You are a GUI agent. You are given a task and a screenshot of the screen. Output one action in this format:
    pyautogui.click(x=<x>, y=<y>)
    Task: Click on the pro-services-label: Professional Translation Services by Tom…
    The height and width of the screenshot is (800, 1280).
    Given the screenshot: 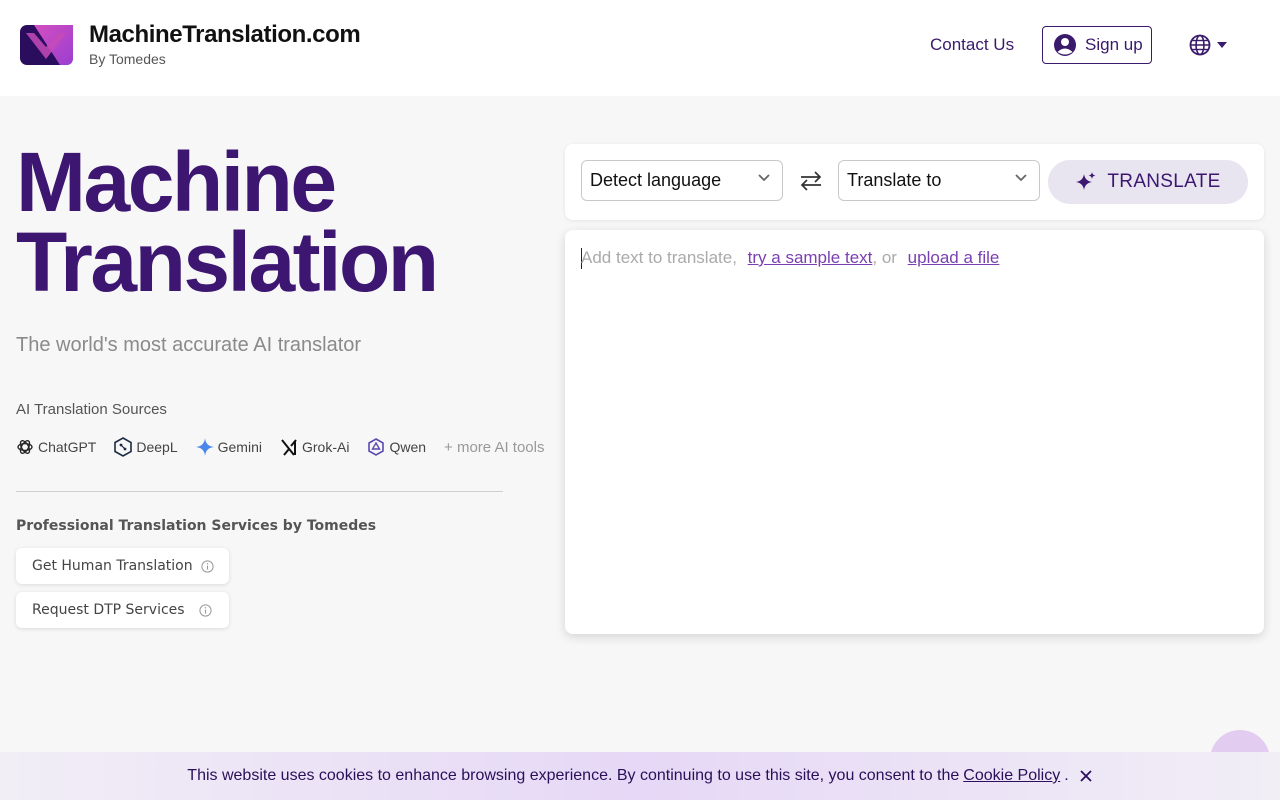 What is the action you would take?
    pyautogui.click(x=196, y=526)
    